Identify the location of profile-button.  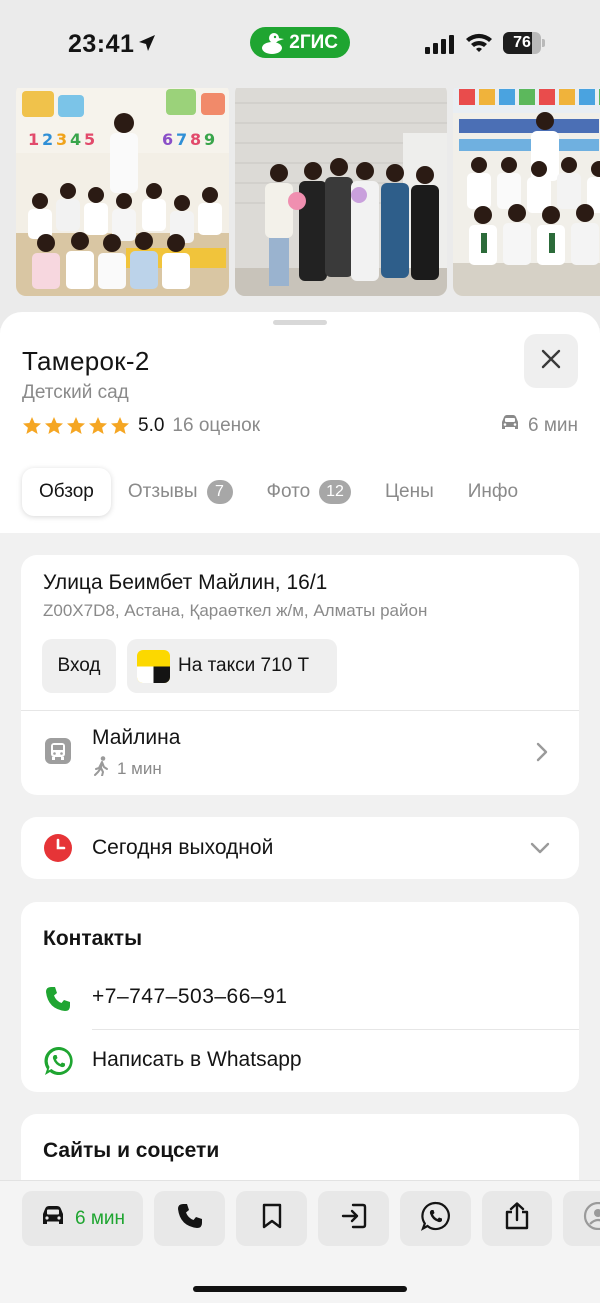
(581, 1218).